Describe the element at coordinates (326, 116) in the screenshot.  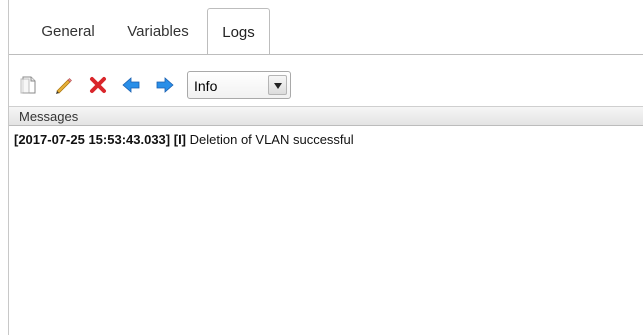
I see `messages-column-header: Messages` at that location.